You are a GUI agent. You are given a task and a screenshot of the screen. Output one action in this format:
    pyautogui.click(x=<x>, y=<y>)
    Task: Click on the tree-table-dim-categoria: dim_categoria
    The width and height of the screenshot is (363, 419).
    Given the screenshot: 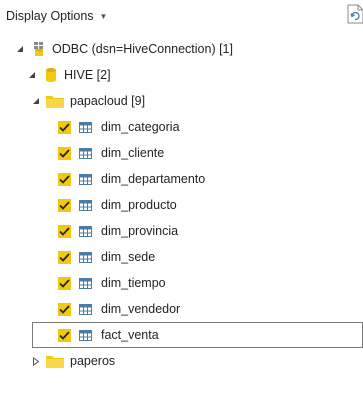 What is the action you would take?
    pyautogui.click(x=181, y=127)
    